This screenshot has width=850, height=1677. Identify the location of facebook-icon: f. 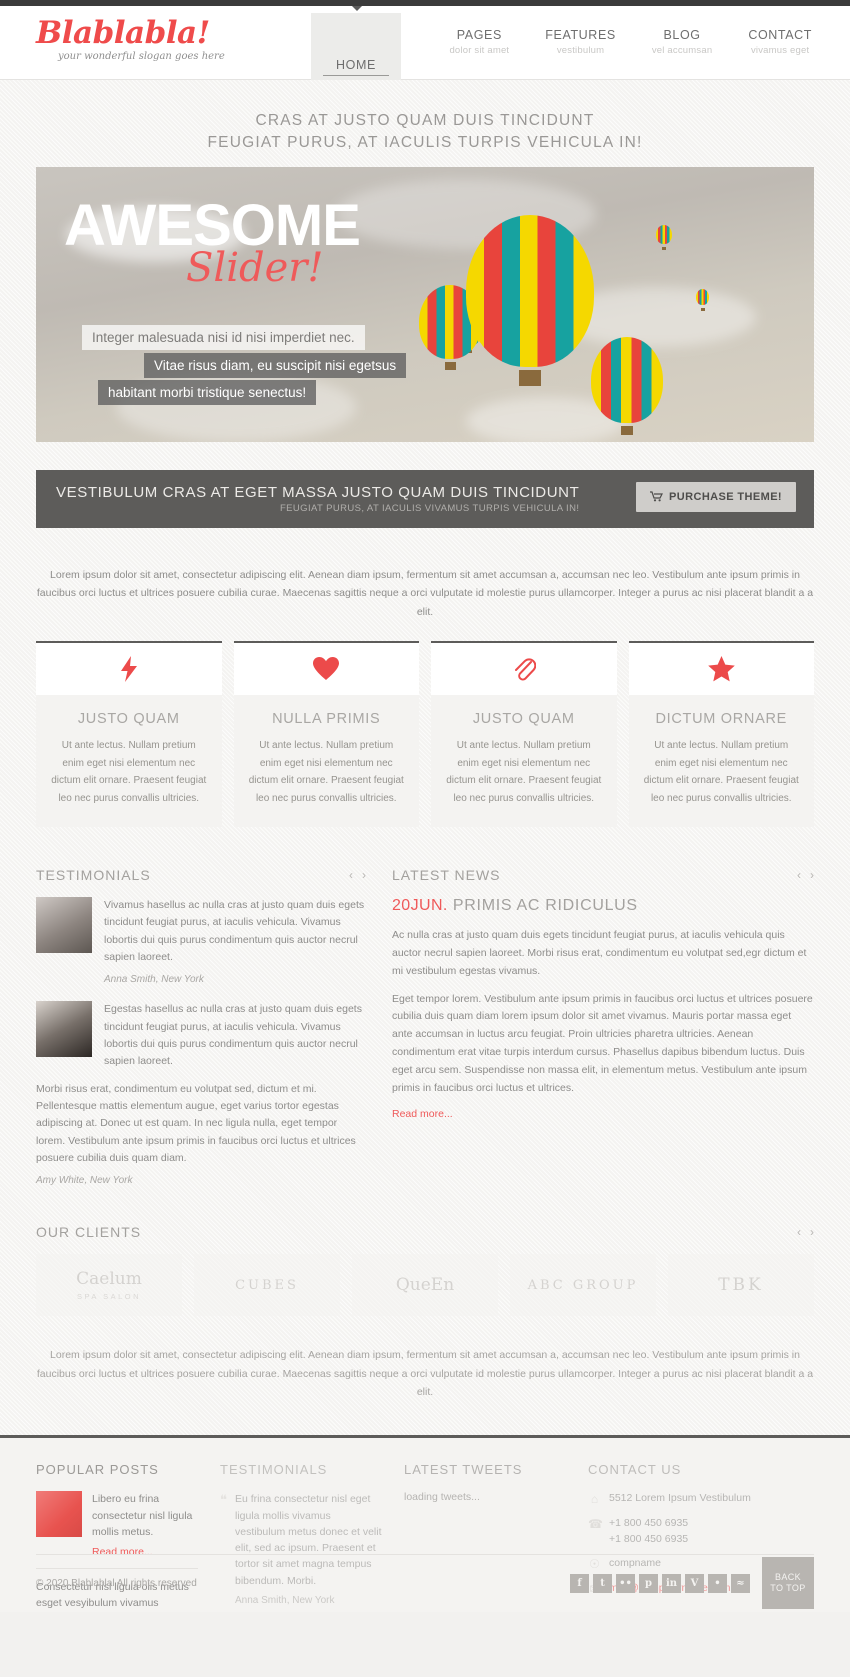
(579, 1584).